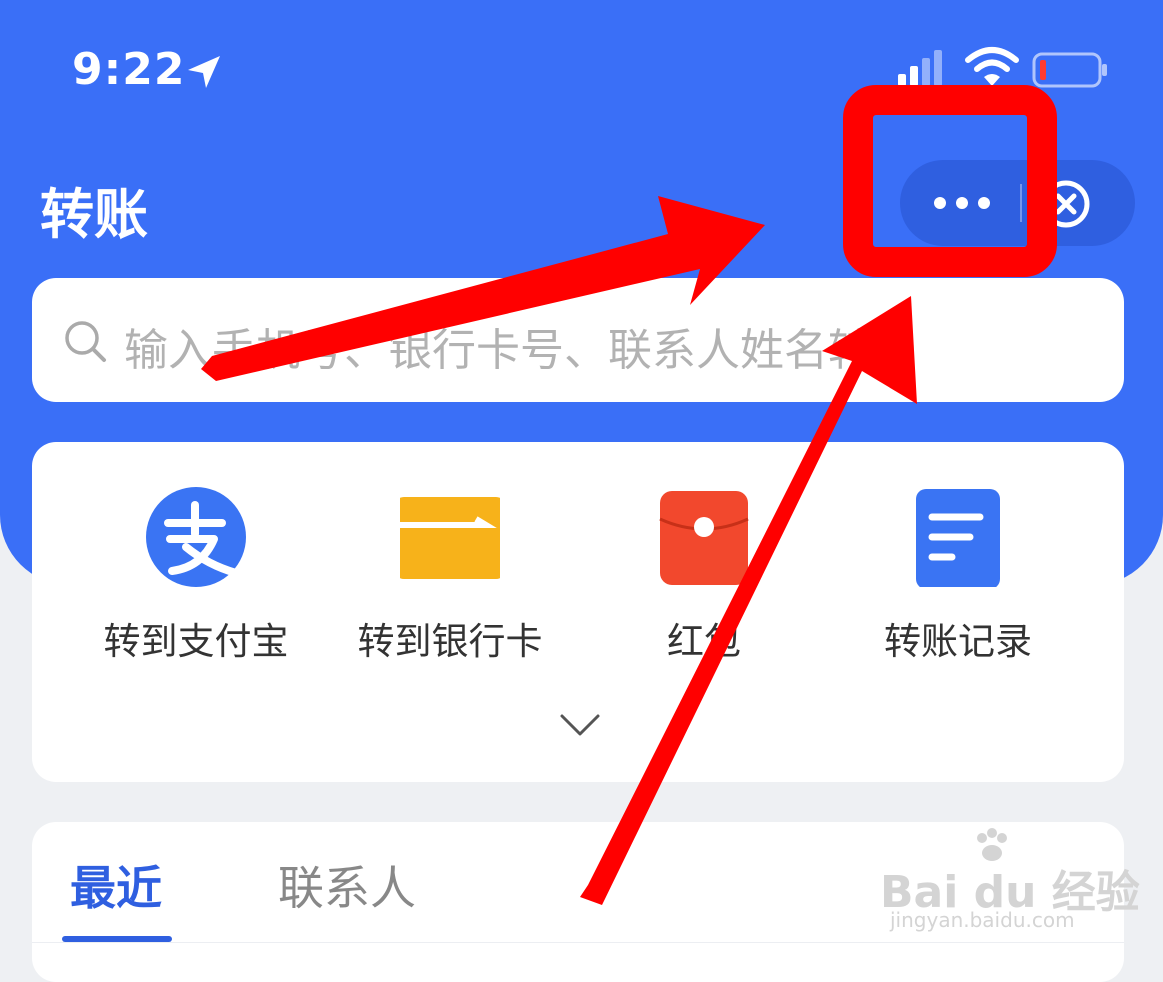 The width and height of the screenshot is (1163, 982). Describe the element at coordinates (704, 538) in the screenshot. I see `red-packet-icon` at that location.